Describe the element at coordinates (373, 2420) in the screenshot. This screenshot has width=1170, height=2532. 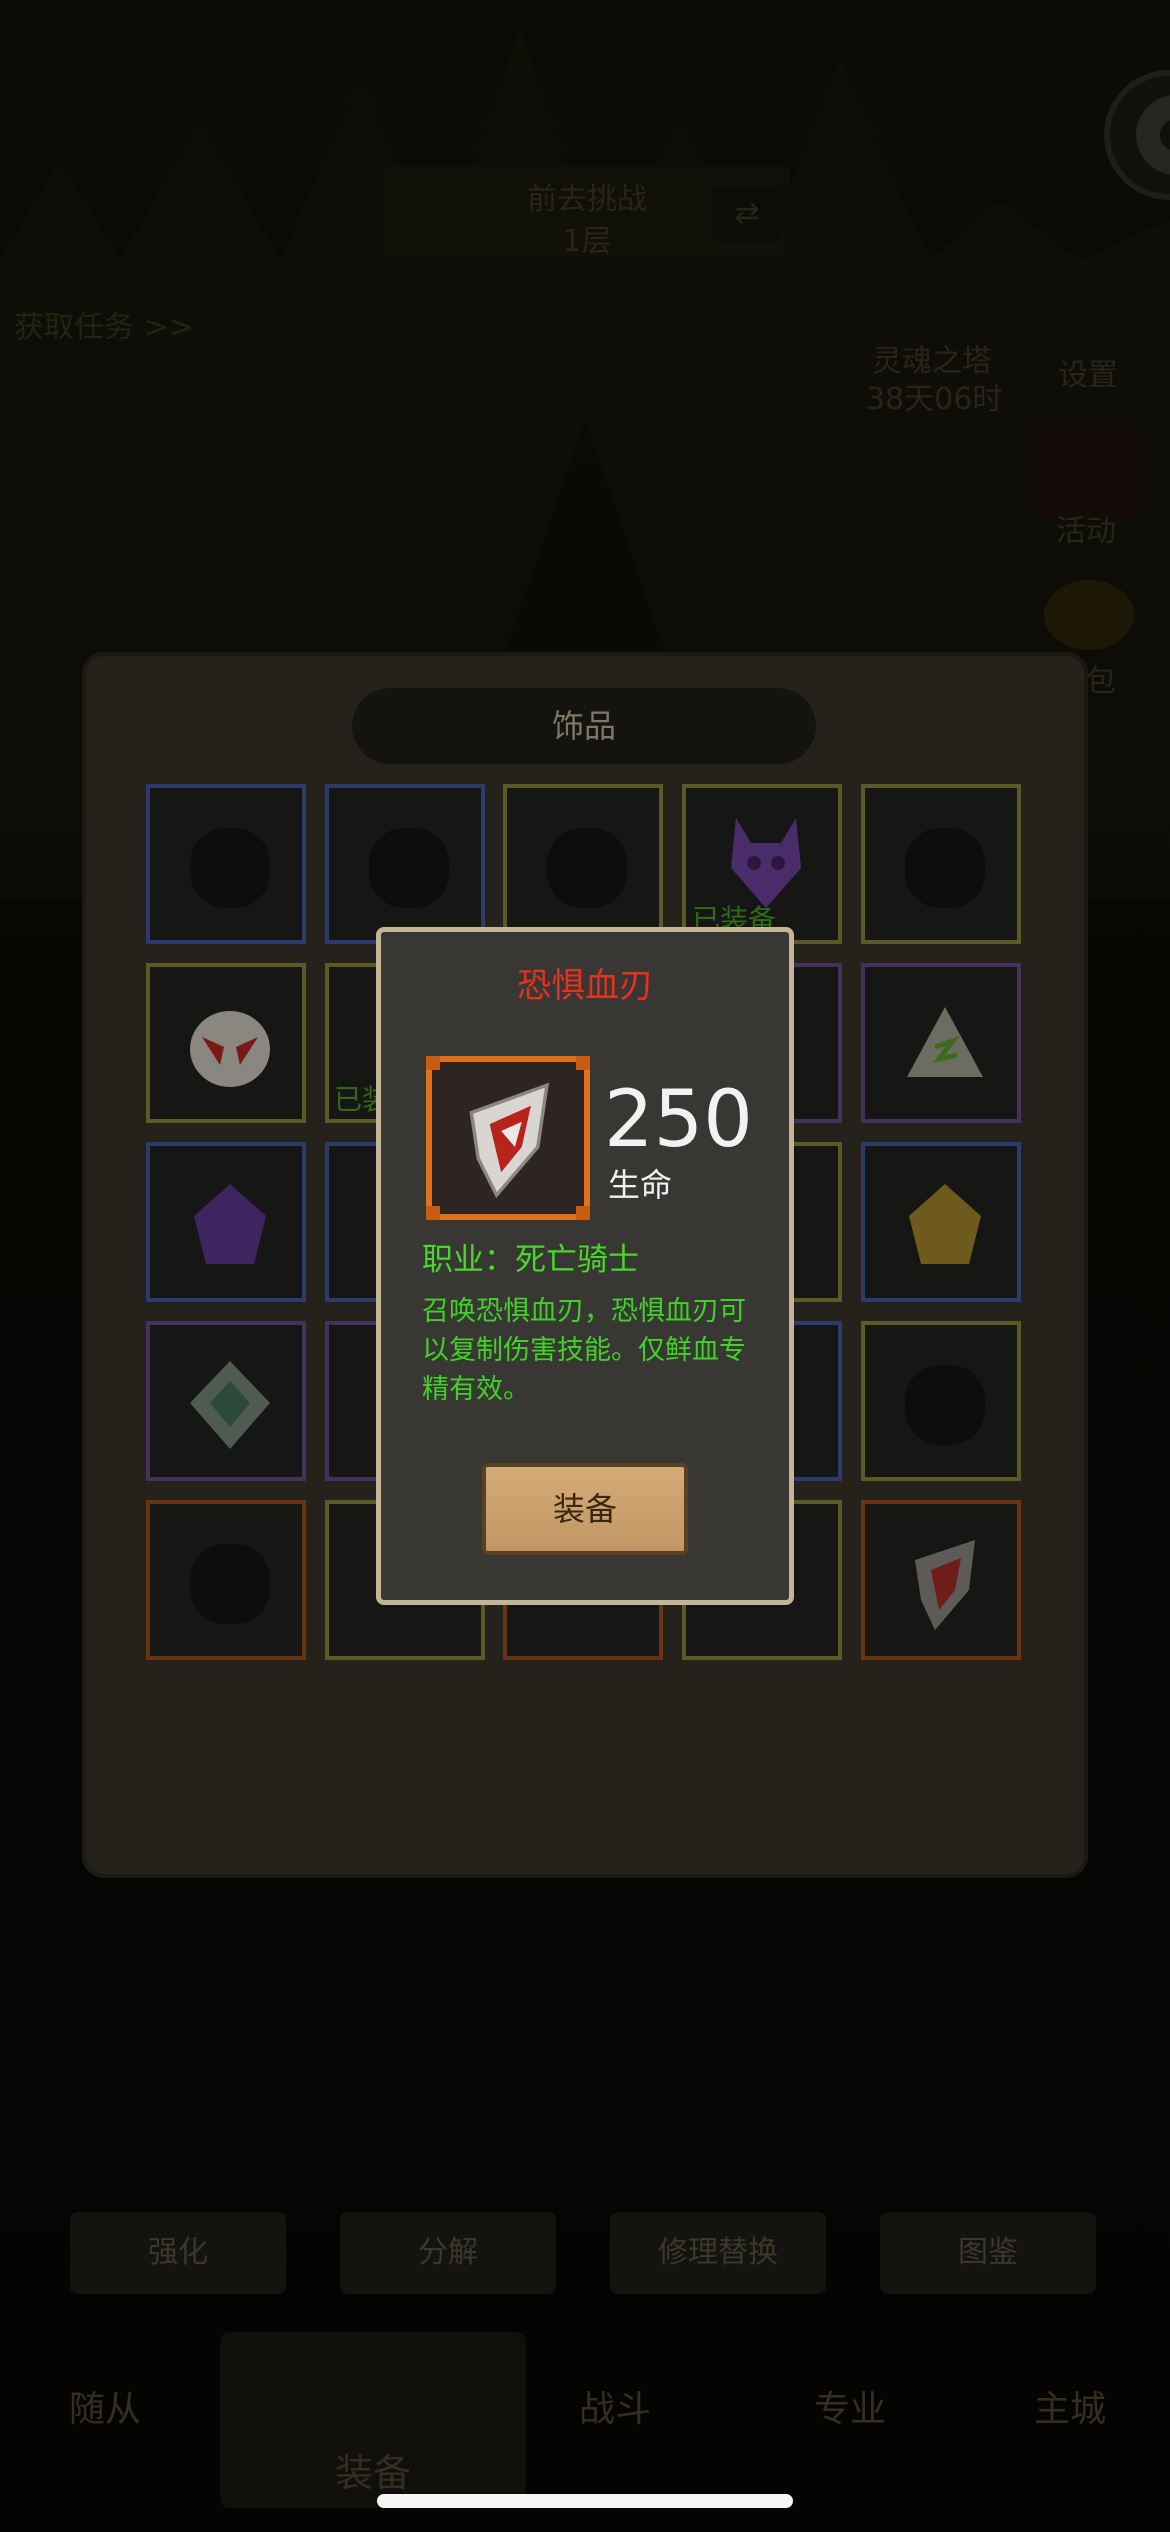
I see `nav-equipment-active: 装备` at that location.